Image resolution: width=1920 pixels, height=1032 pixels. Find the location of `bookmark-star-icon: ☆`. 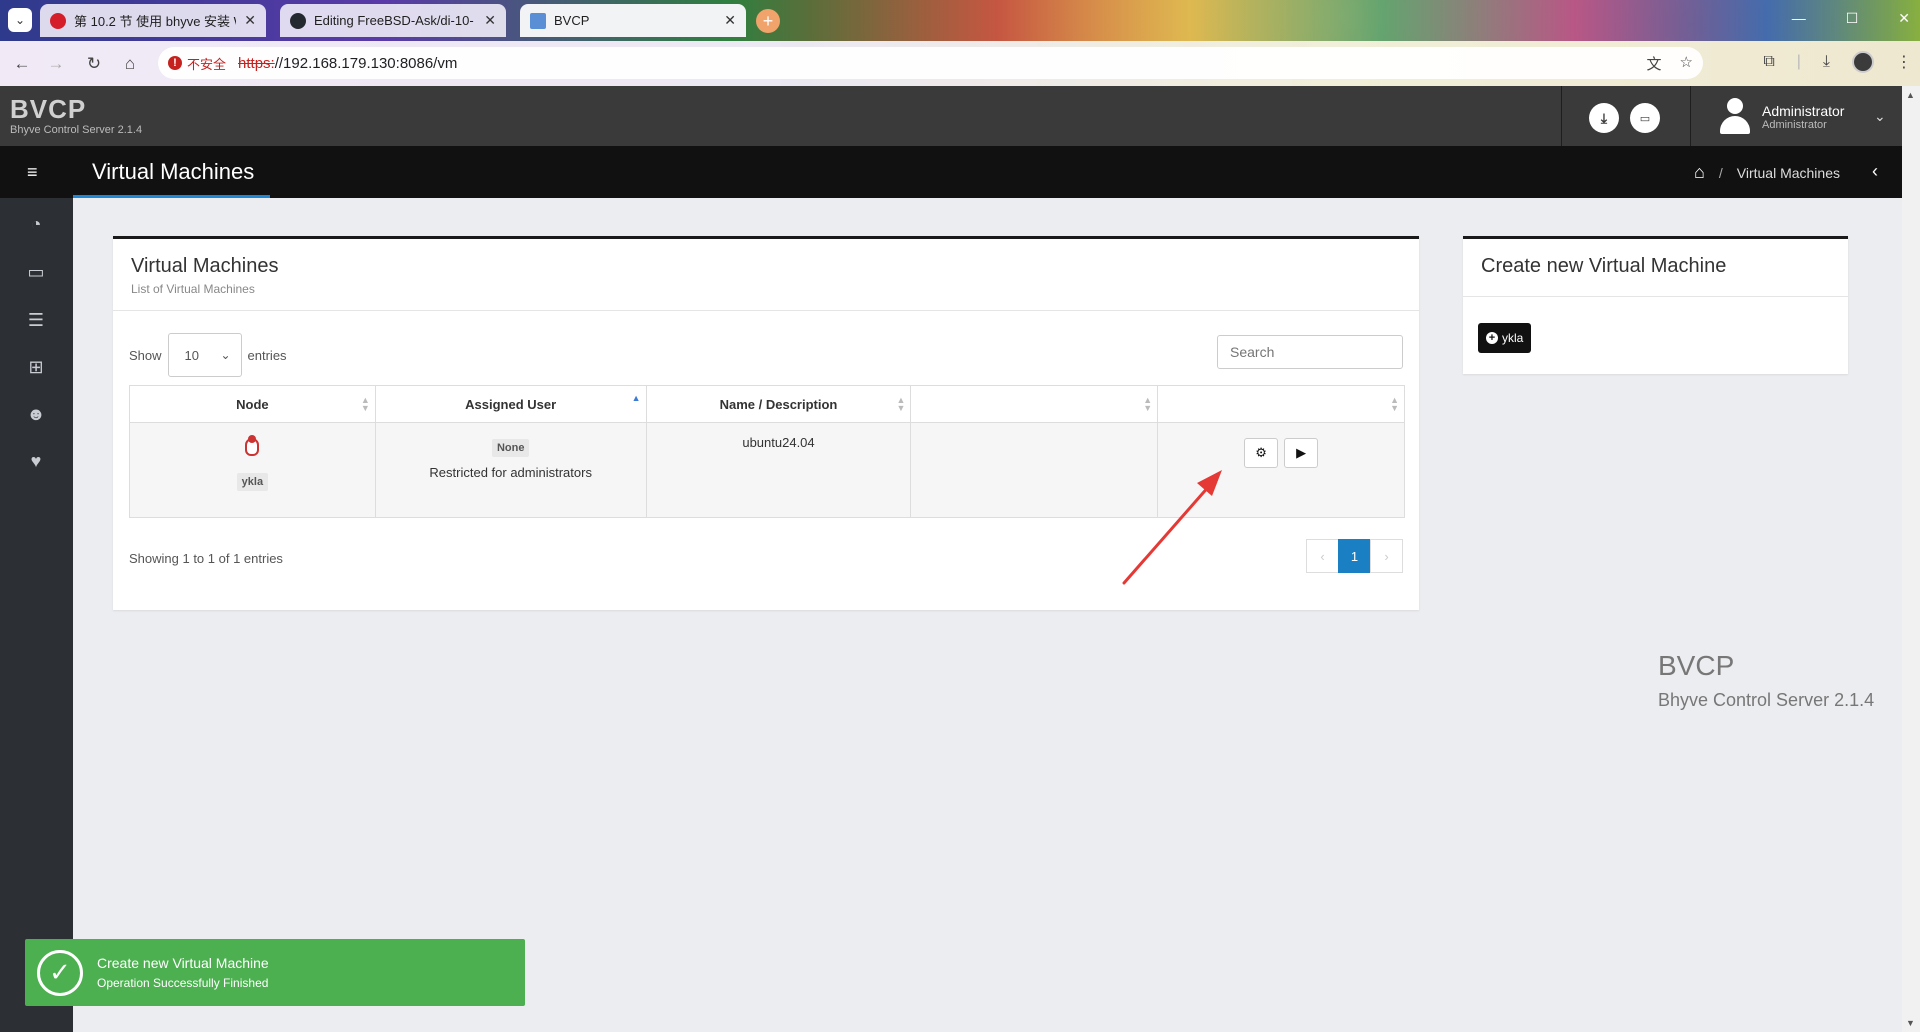

bookmark-star-icon: ☆ is located at coordinates (1686, 63).